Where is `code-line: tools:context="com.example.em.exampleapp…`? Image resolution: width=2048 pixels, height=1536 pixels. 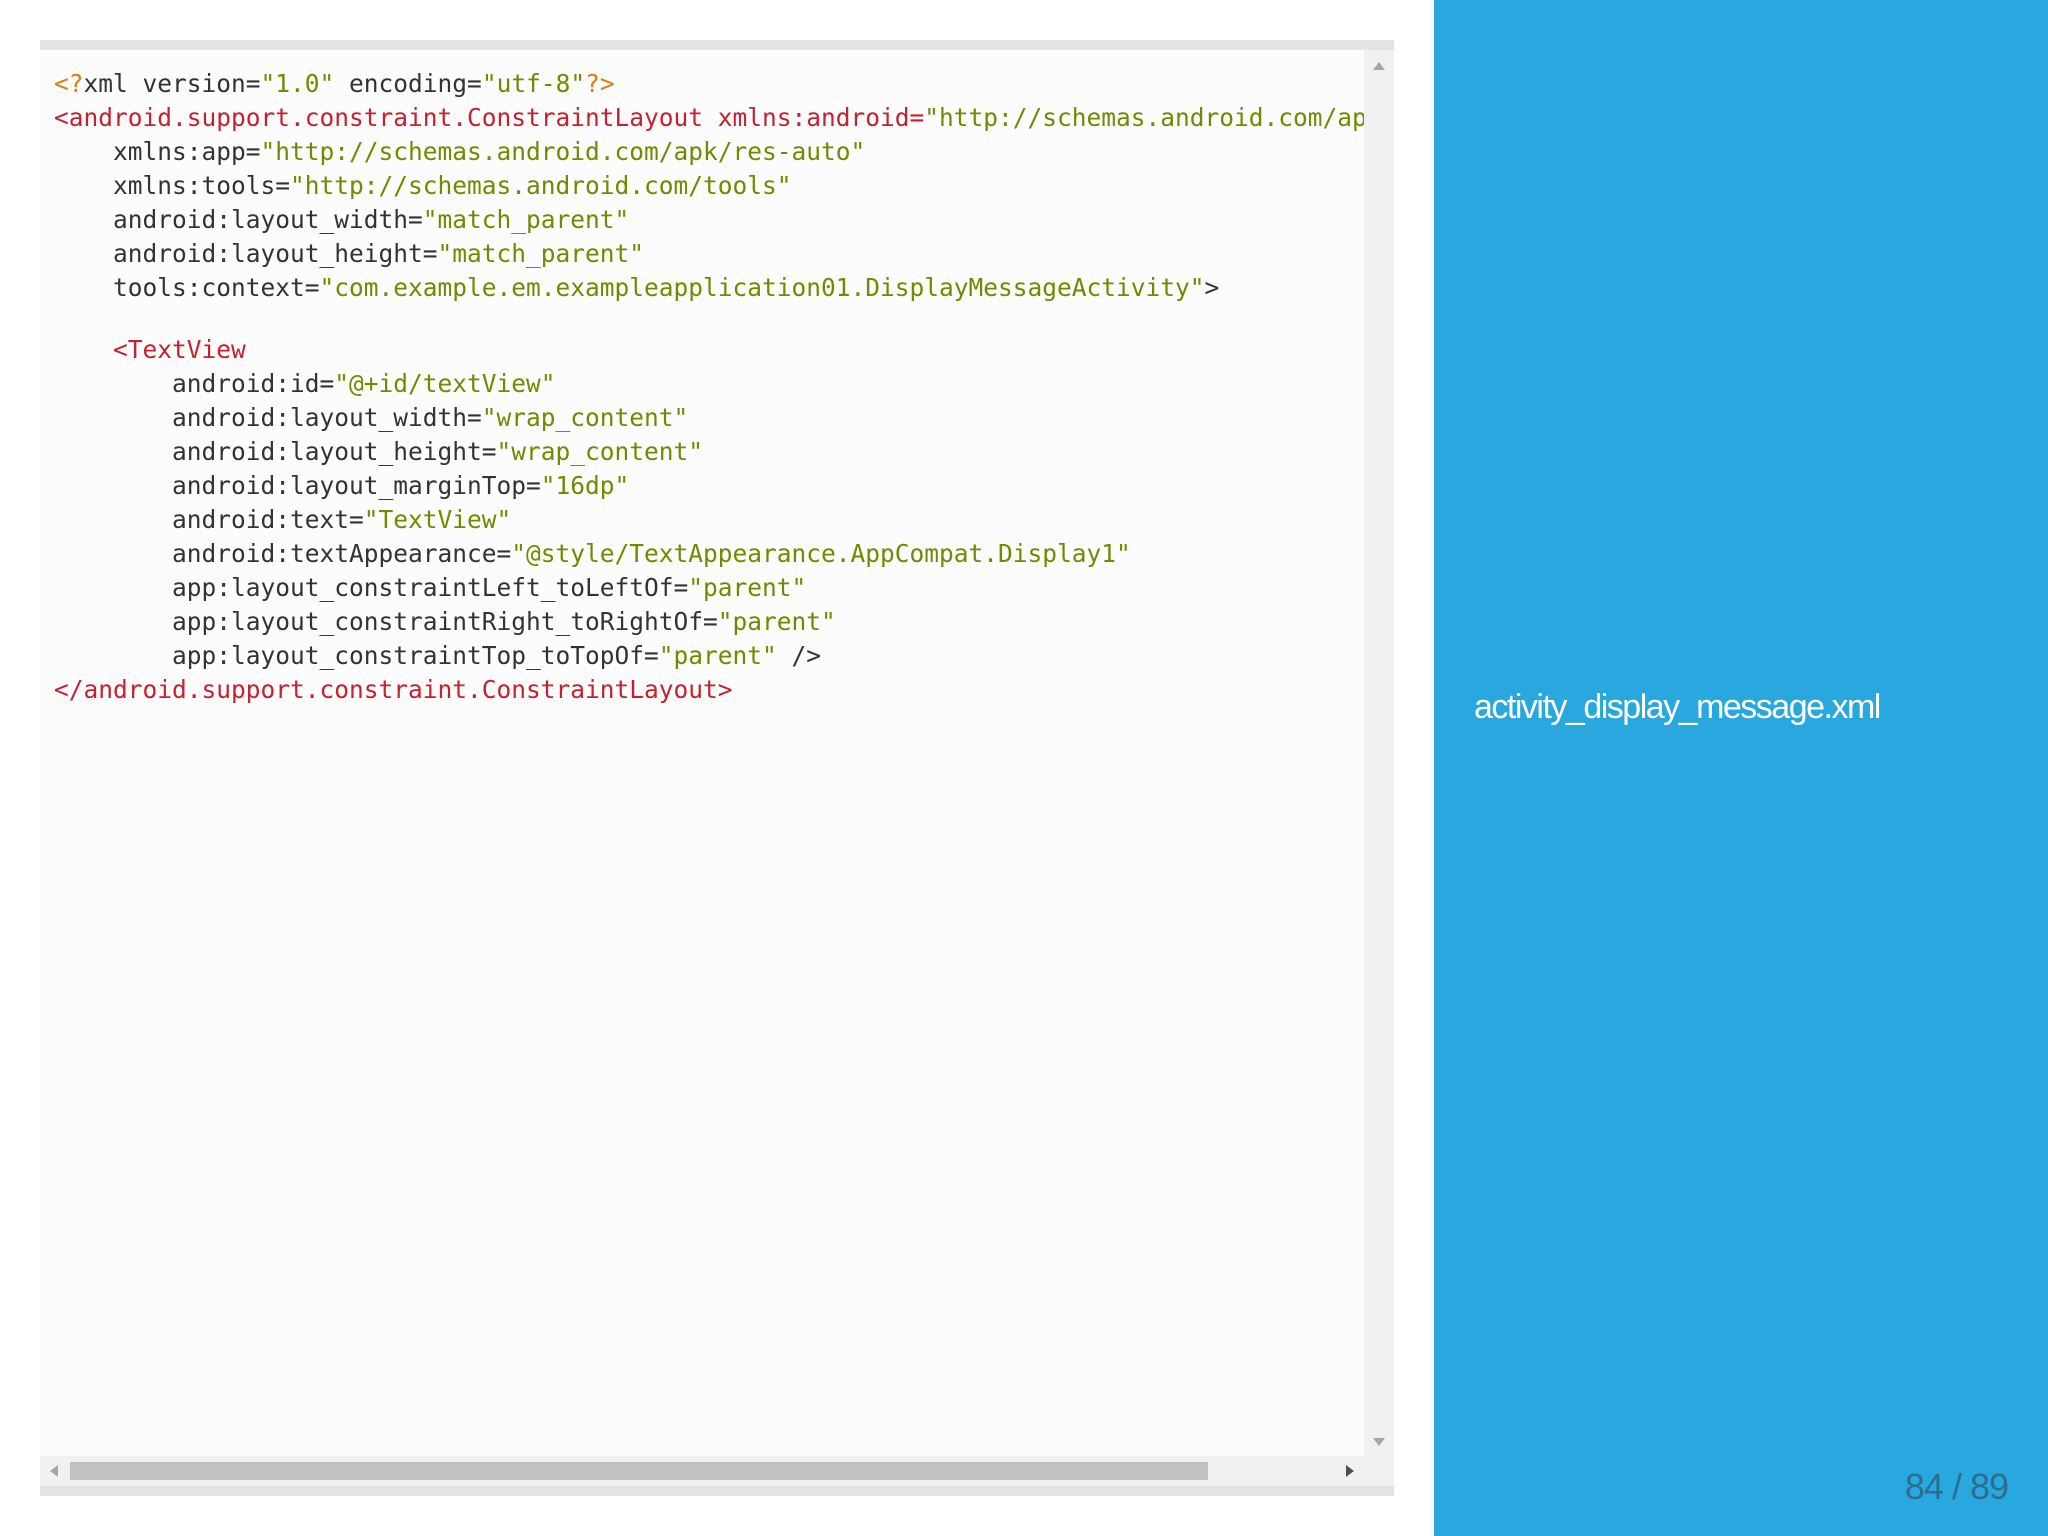 code-line: tools:context="com.example.em.exampleapp… is located at coordinates (709, 288).